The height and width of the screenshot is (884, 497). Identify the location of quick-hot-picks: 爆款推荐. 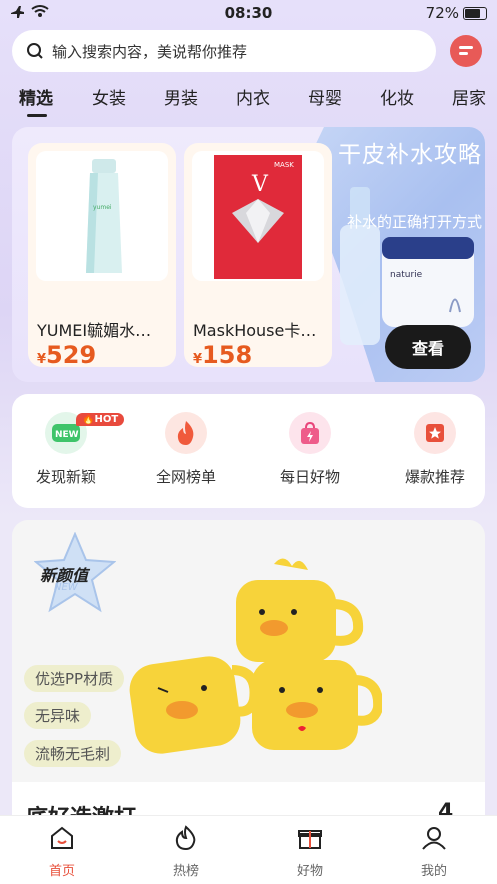
(435, 449).